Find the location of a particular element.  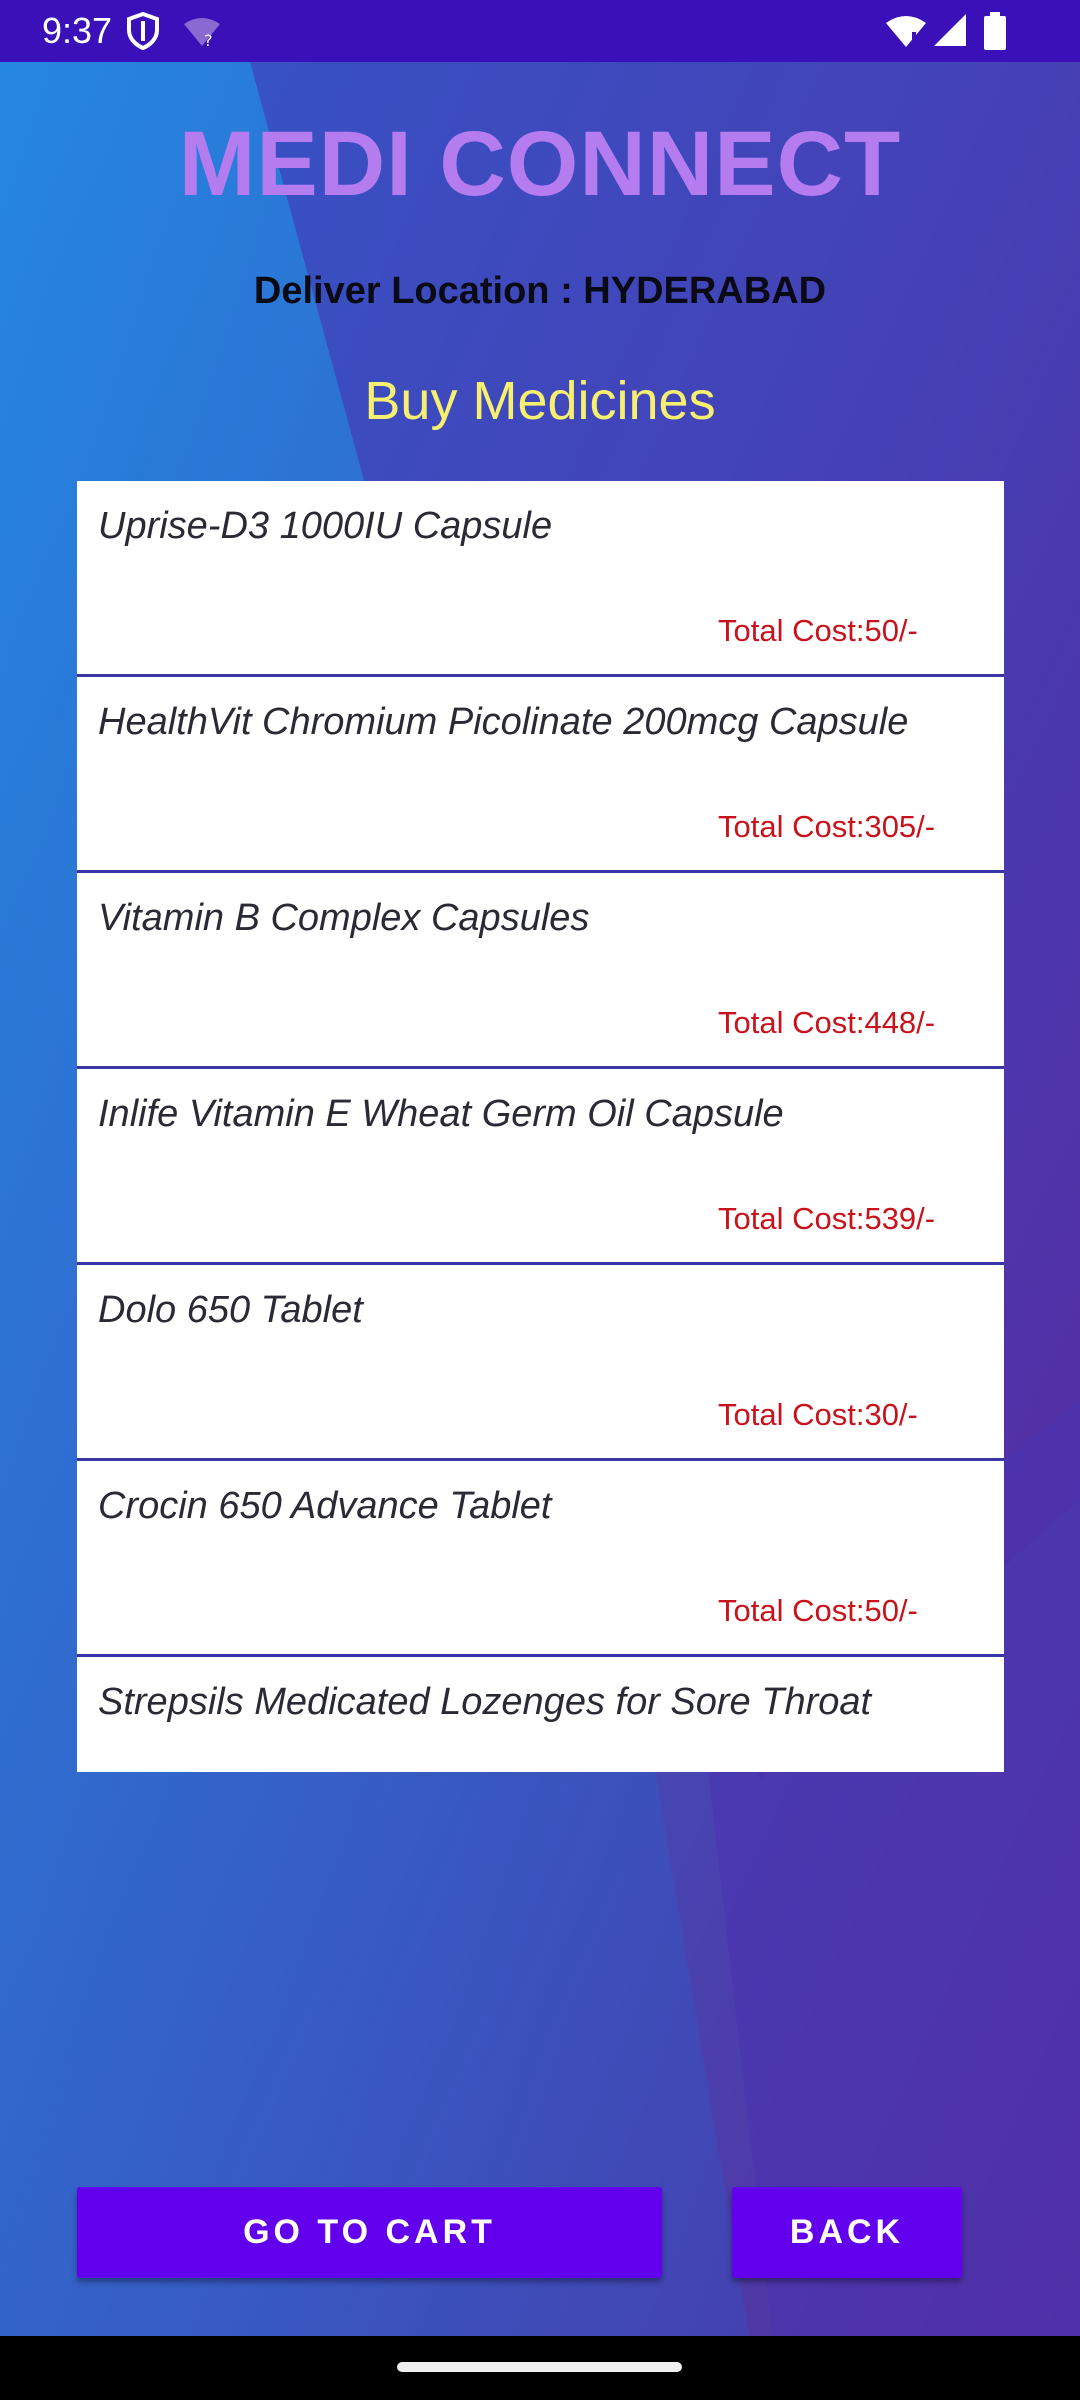

app-title: MEDI CONNECT is located at coordinates (540, 164).